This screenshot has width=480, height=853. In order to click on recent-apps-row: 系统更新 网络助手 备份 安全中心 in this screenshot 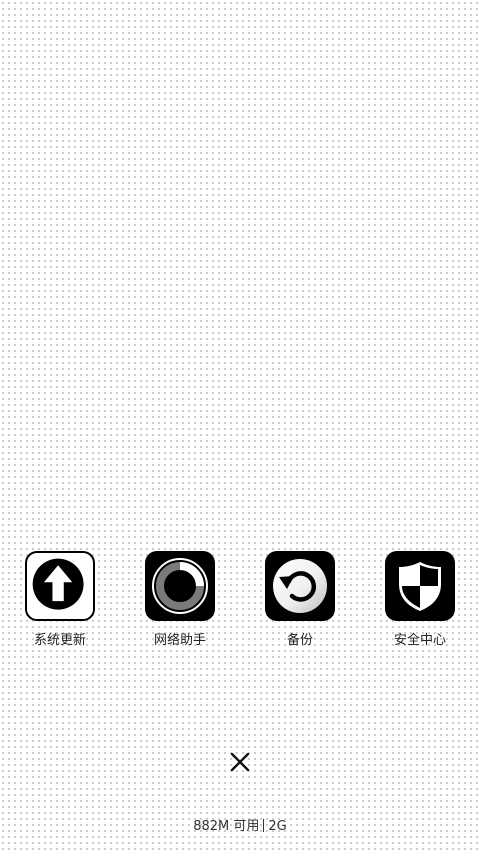, I will do `click(240, 606)`.